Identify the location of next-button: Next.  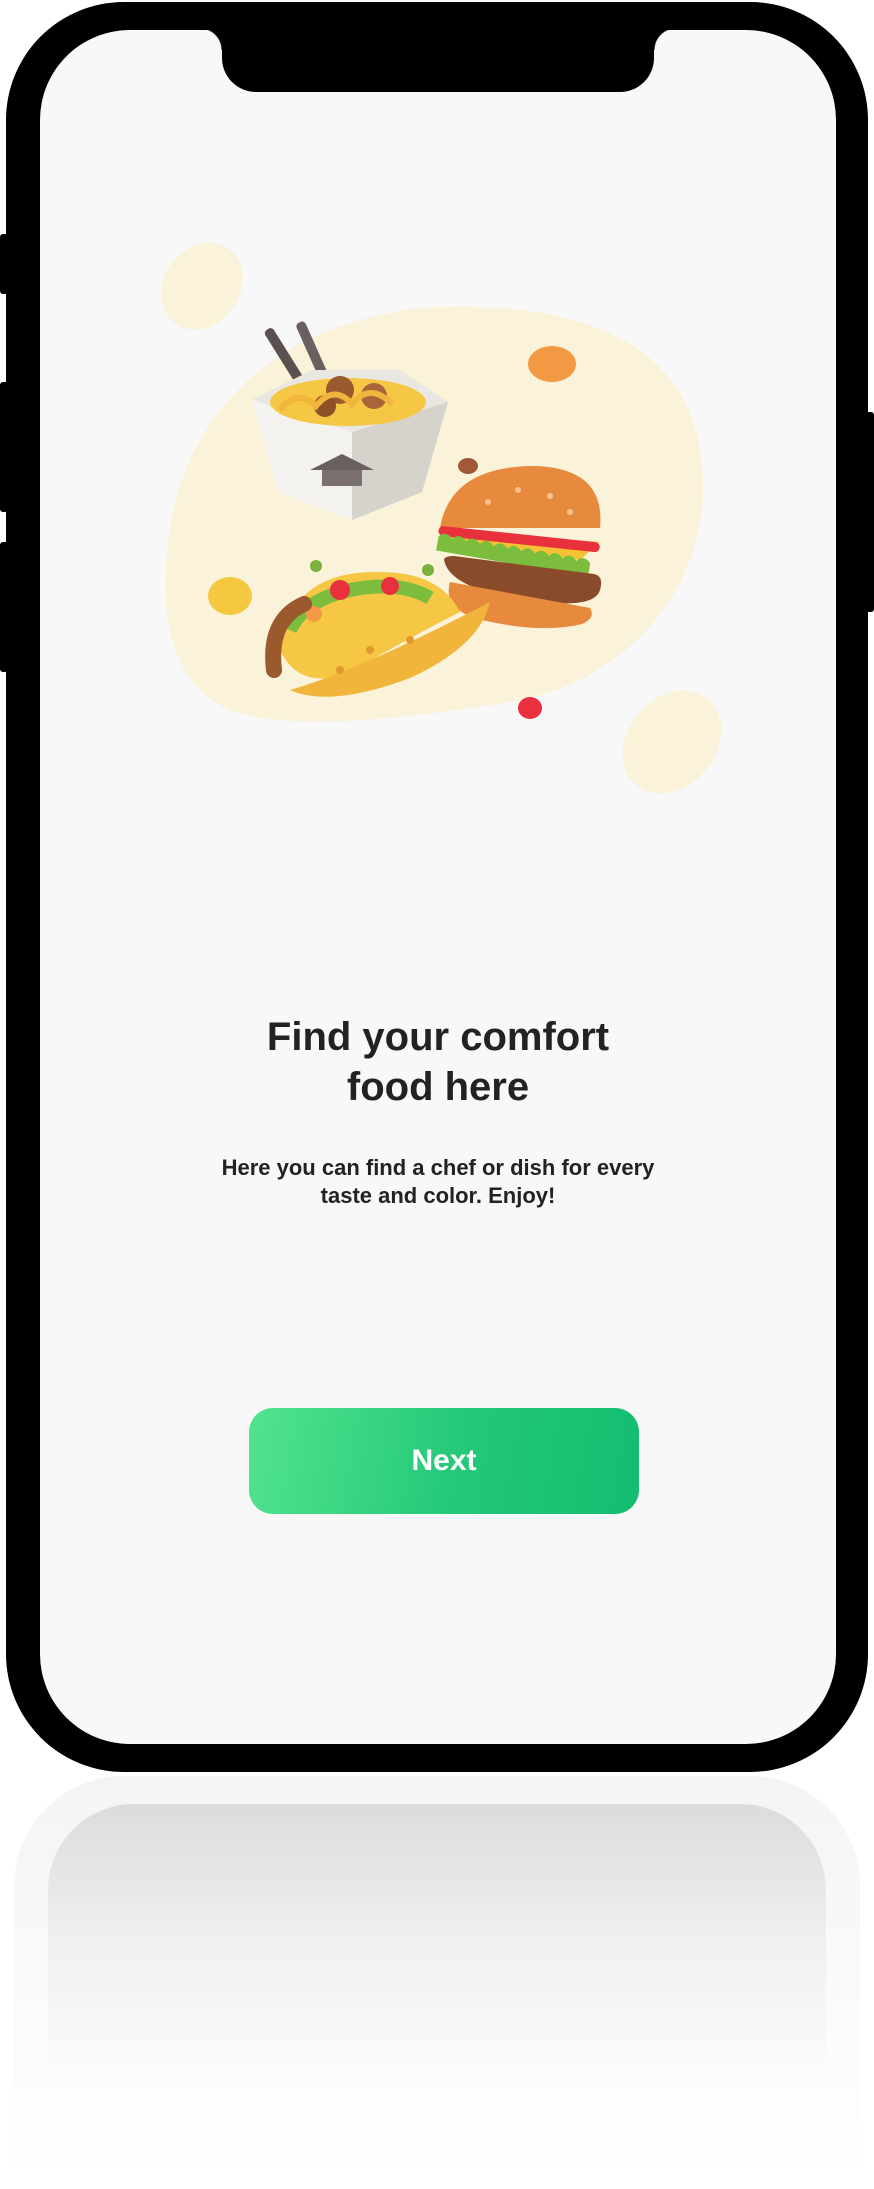
(444, 1461).